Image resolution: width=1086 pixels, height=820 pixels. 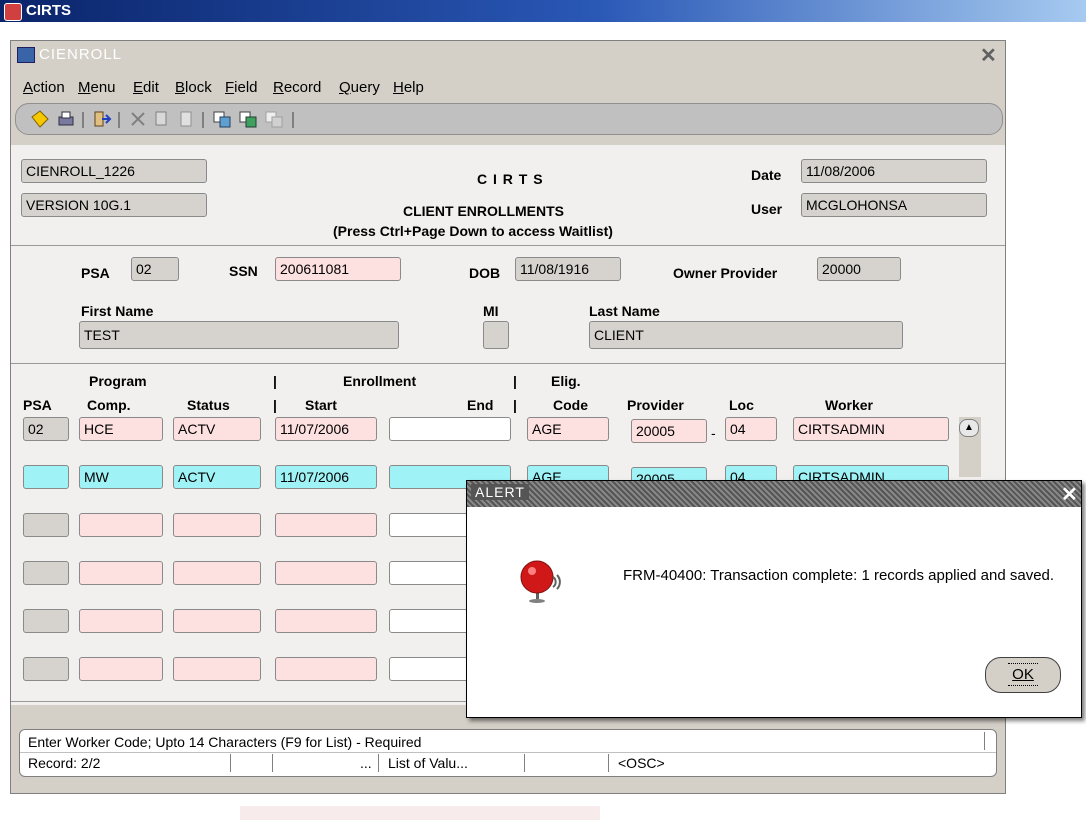 I want to click on exit-icon, so click(x=102, y=119).